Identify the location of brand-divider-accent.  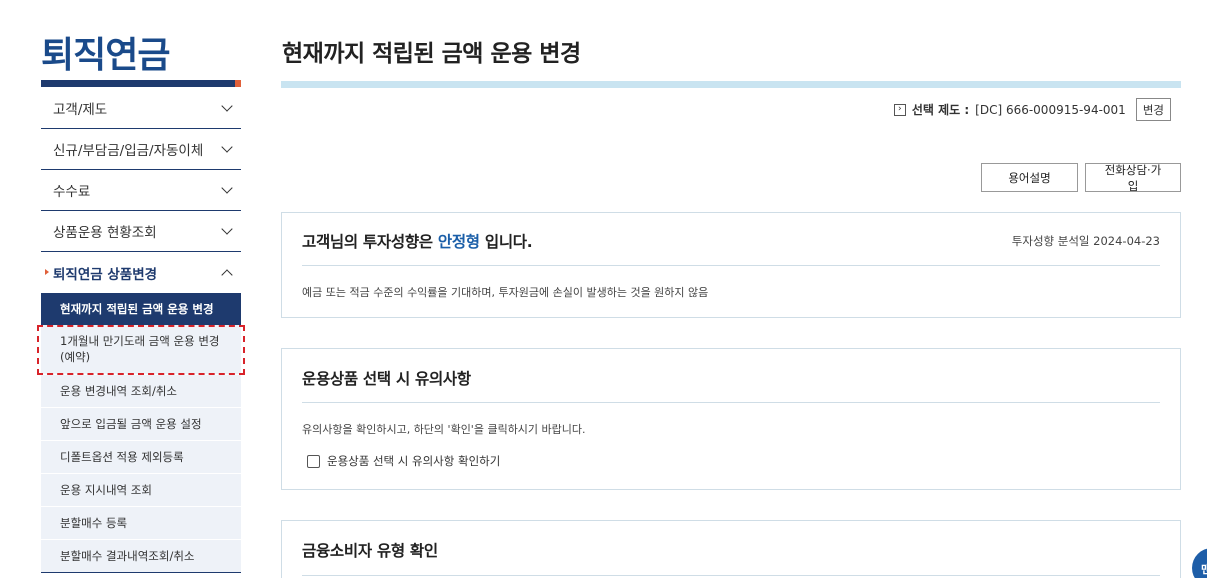
(238, 83).